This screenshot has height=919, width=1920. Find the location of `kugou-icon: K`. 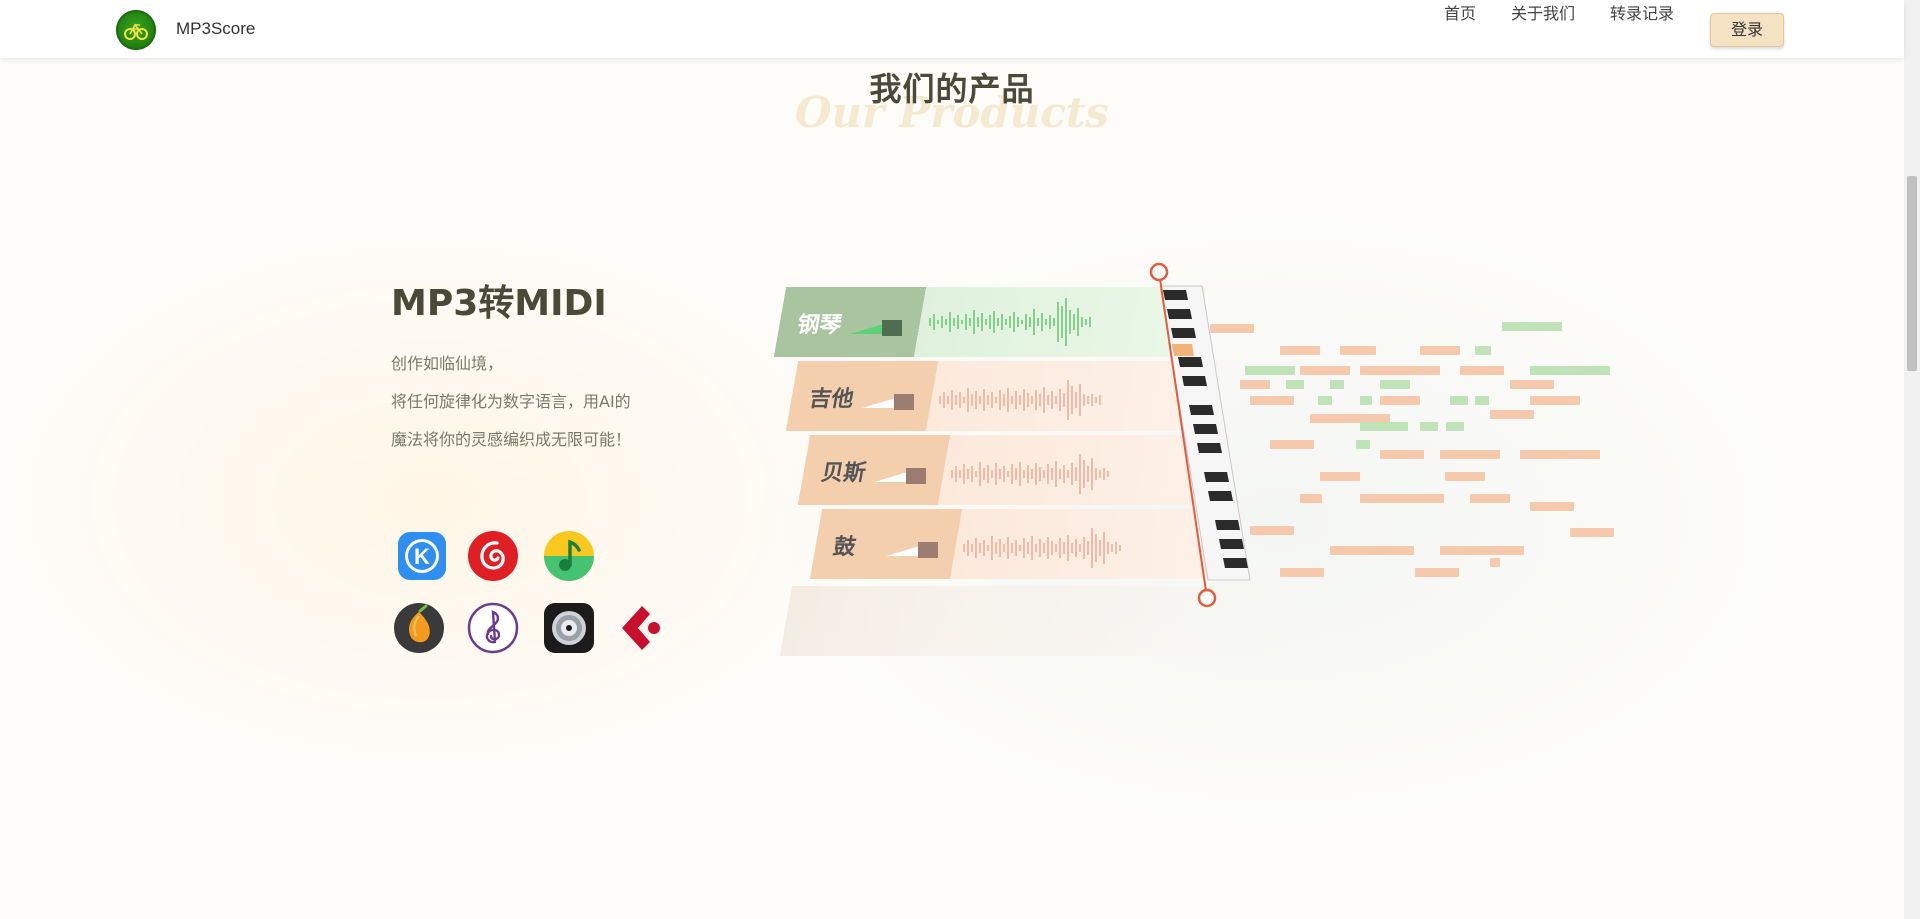

kugou-icon: K is located at coordinates (422, 556).